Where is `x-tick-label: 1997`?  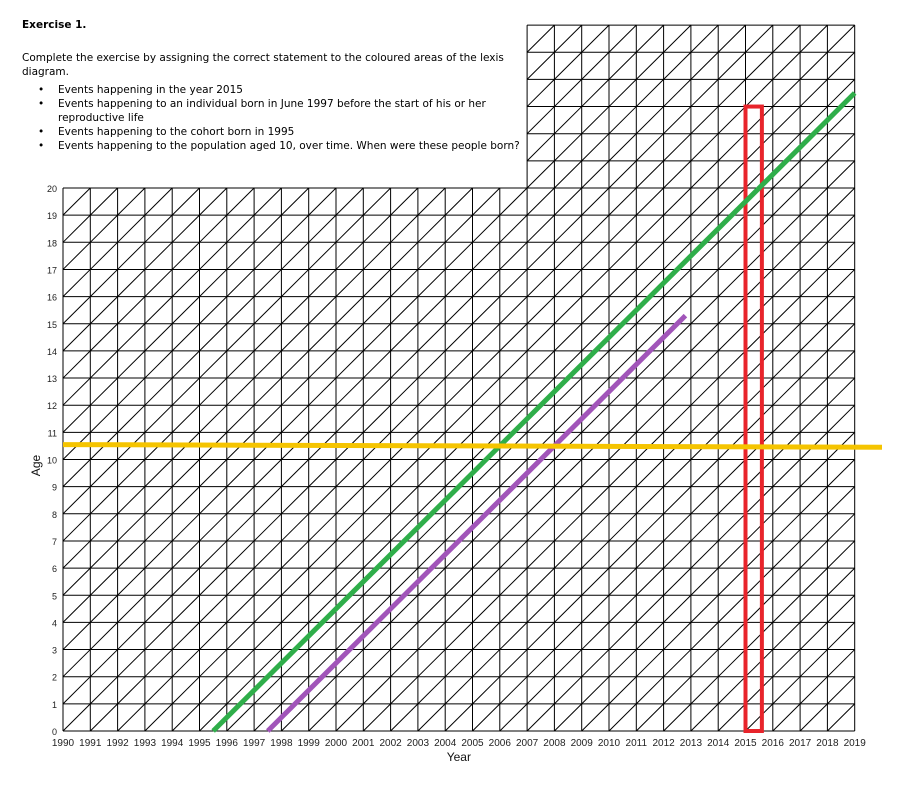 x-tick-label: 1997 is located at coordinates (254, 743).